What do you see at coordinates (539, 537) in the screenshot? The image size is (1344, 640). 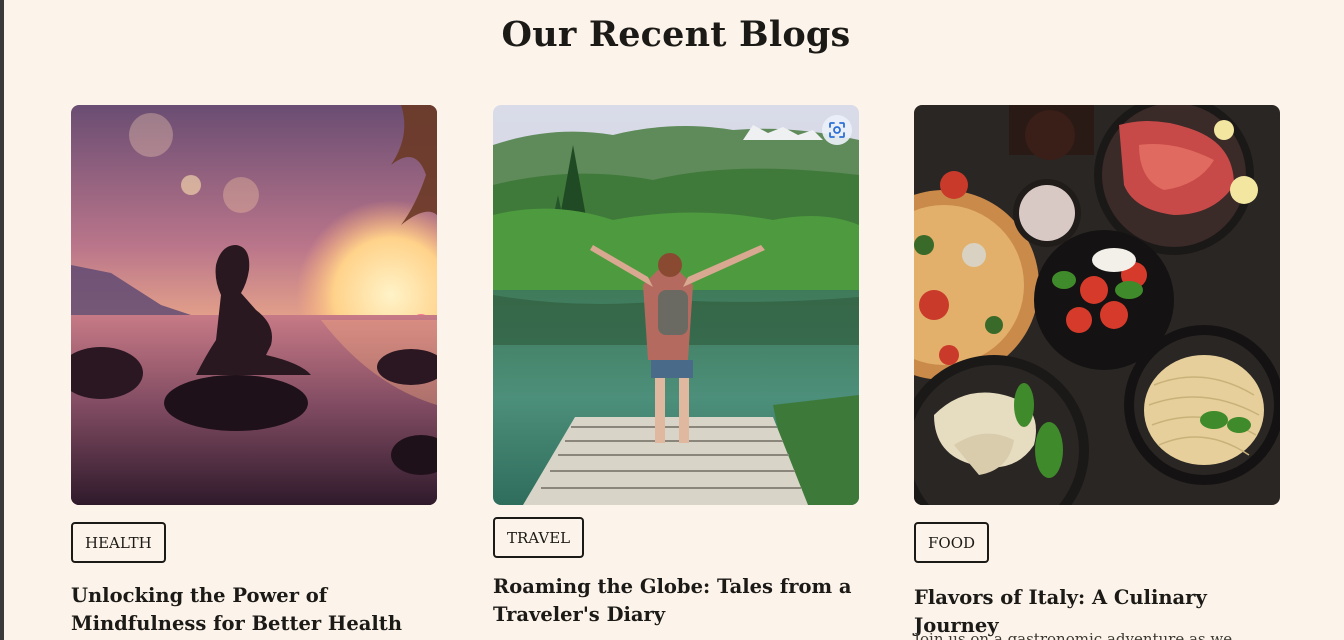 I see `tag-travel: TRAVEL` at bounding box center [539, 537].